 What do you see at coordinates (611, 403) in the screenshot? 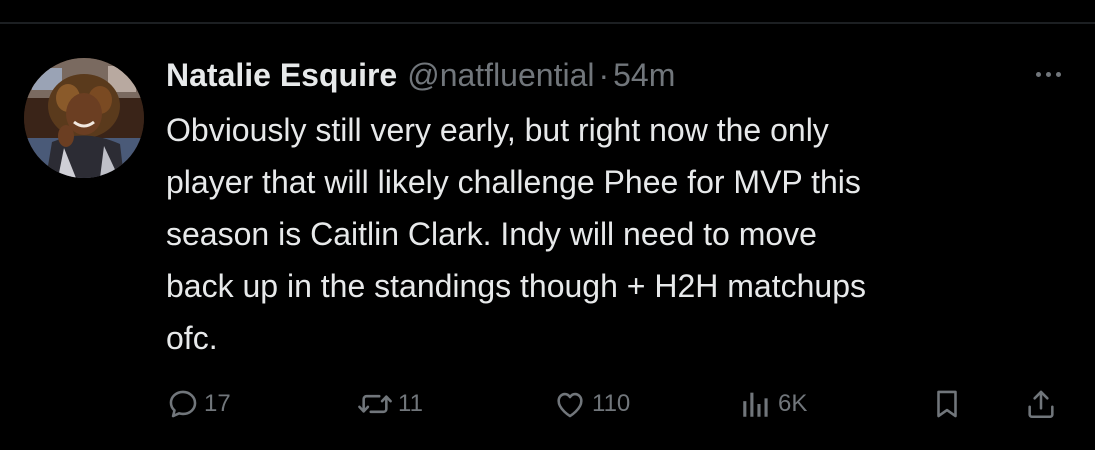
I see `like-count: 110` at bounding box center [611, 403].